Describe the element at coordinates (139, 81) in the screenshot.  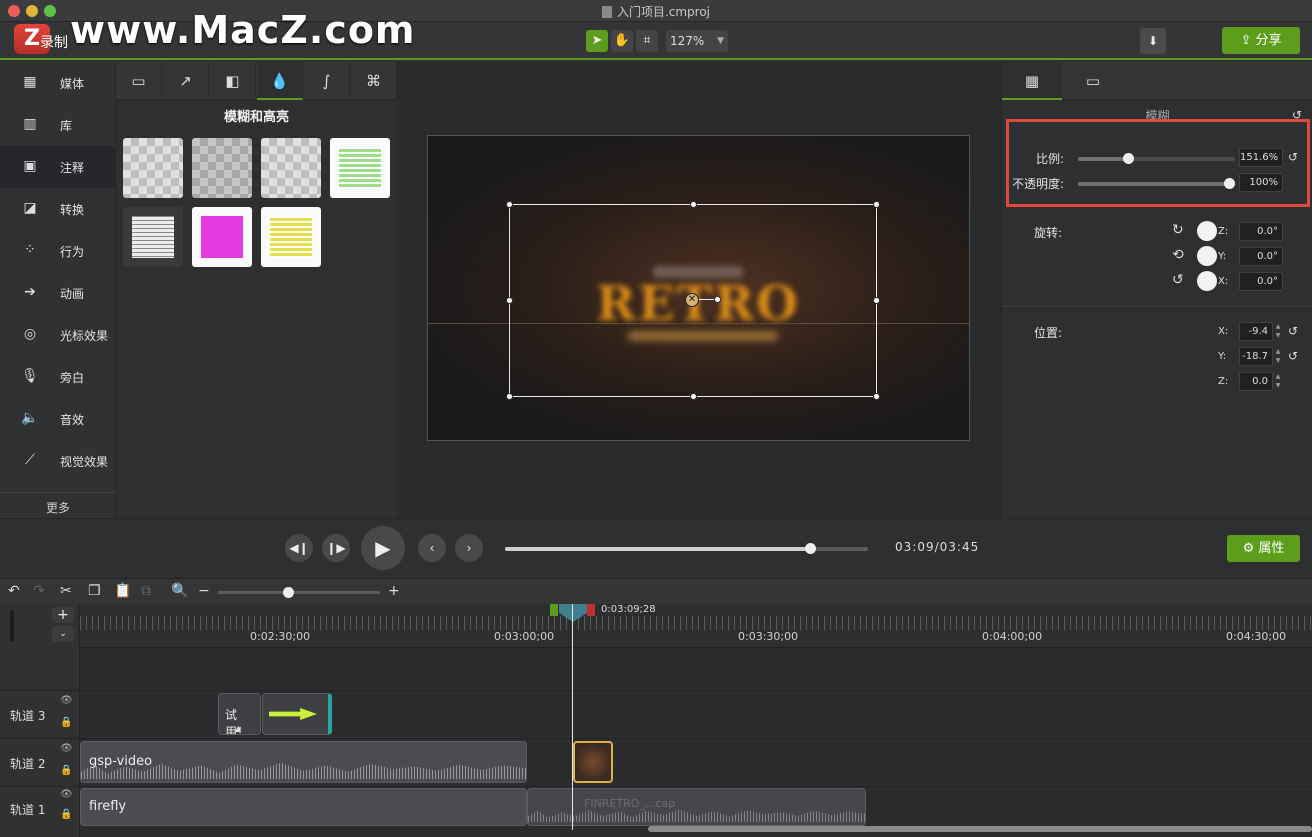
I see `tab-callouts: ▭` at that location.